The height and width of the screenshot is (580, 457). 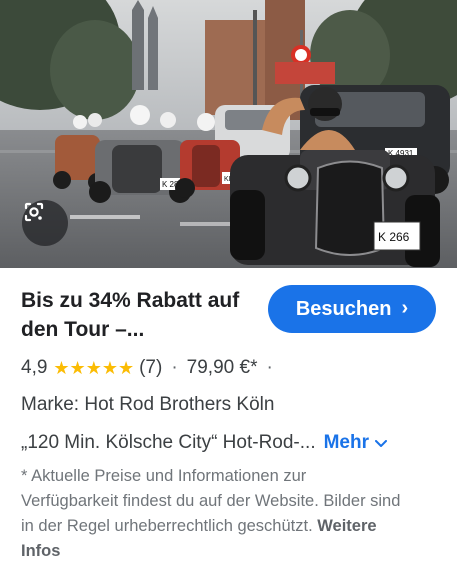 What do you see at coordinates (405, 307) in the screenshot?
I see `chevron-right-icon: ›` at bounding box center [405, 307].